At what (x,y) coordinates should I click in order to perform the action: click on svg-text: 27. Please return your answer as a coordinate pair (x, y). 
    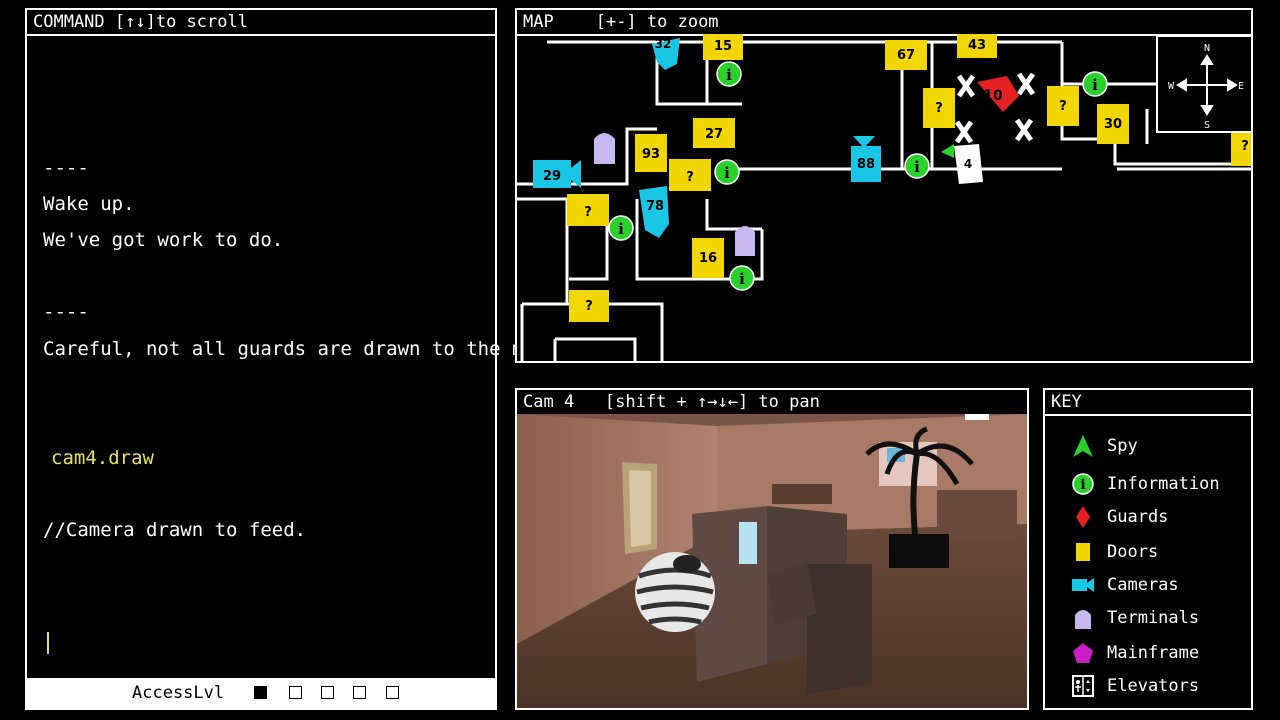
    Looking at the image, I should click on (714, 134).